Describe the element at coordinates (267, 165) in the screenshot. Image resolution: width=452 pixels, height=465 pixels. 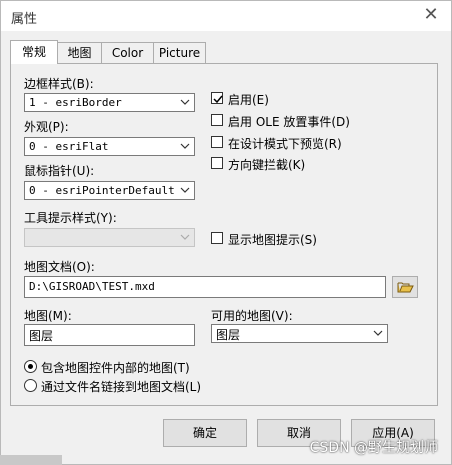
I see `arrow-key-intercept-label: 方向键拦截(K)` at that location.